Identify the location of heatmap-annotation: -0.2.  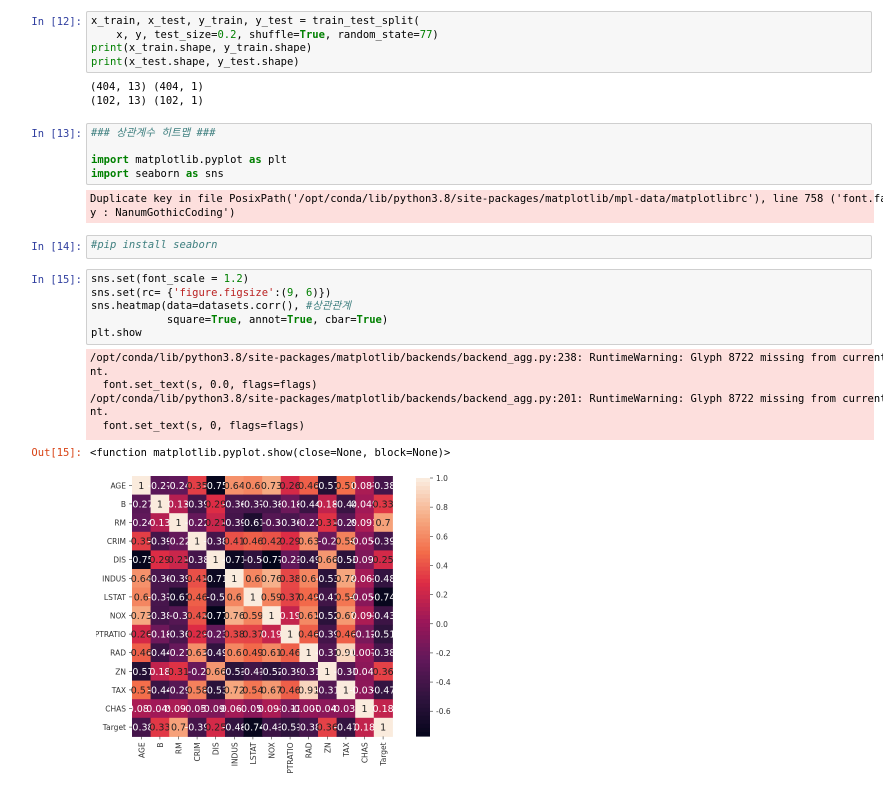
(197, 672).